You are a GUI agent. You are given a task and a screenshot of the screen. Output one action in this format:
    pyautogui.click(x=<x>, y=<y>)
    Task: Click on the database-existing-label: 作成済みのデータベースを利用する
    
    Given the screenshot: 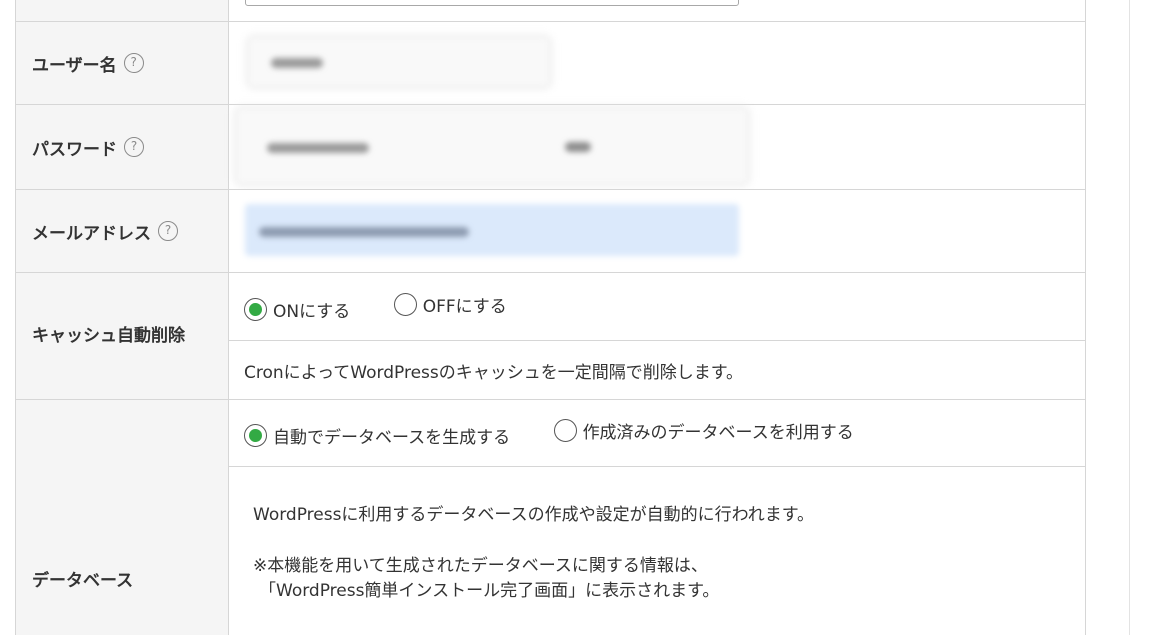 What is the action you would take?
    pyautogui.click(x=718, y=433)
    